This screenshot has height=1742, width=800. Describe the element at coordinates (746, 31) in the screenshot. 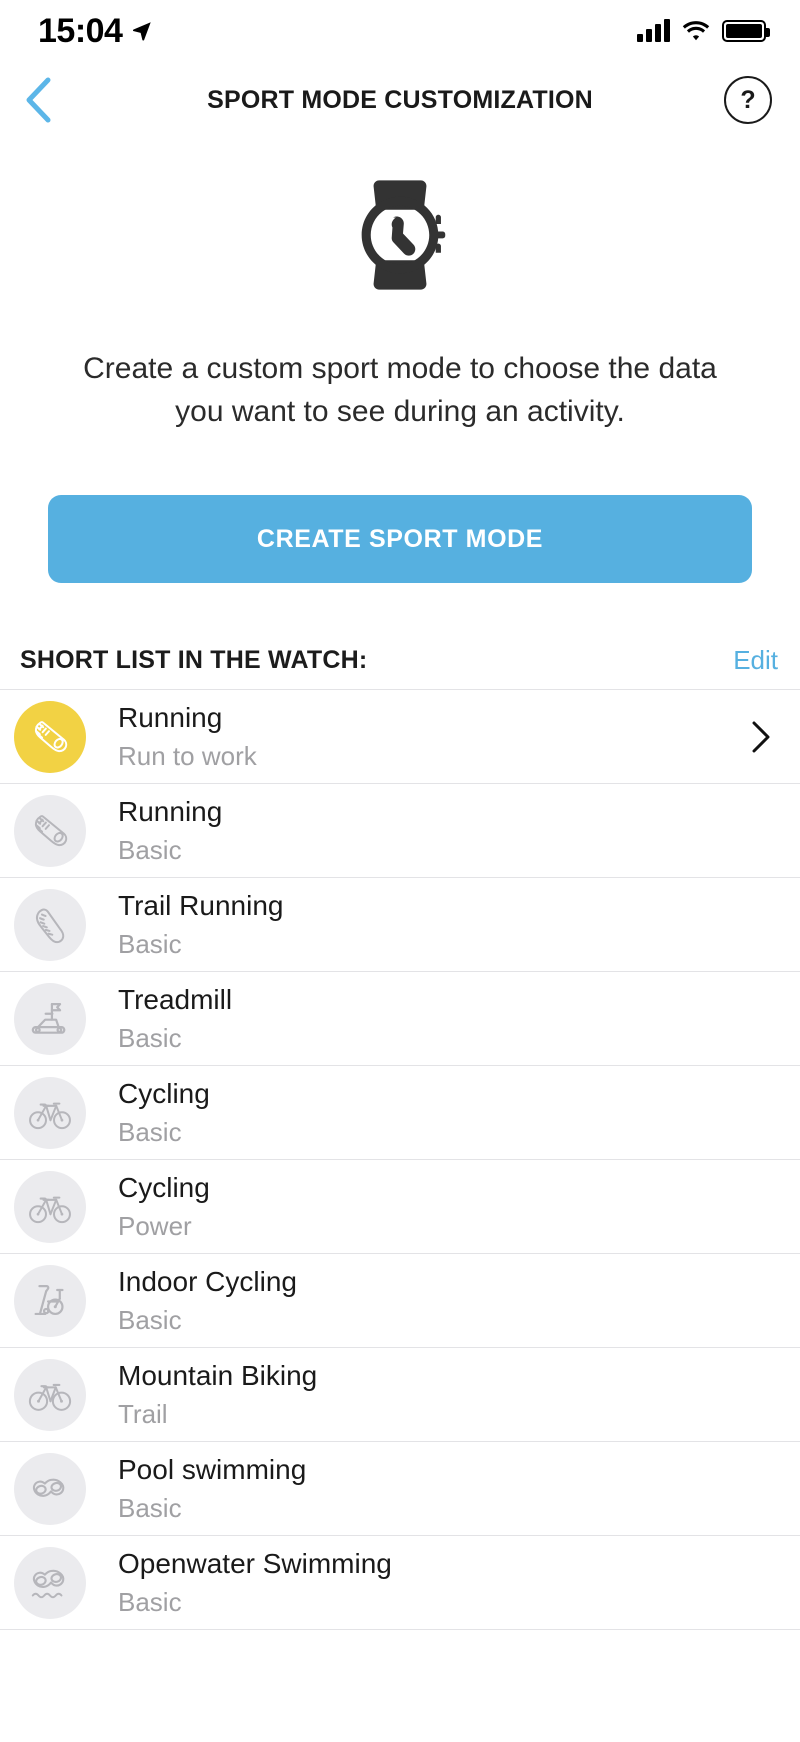

I see `battery-full-icon` at that location.